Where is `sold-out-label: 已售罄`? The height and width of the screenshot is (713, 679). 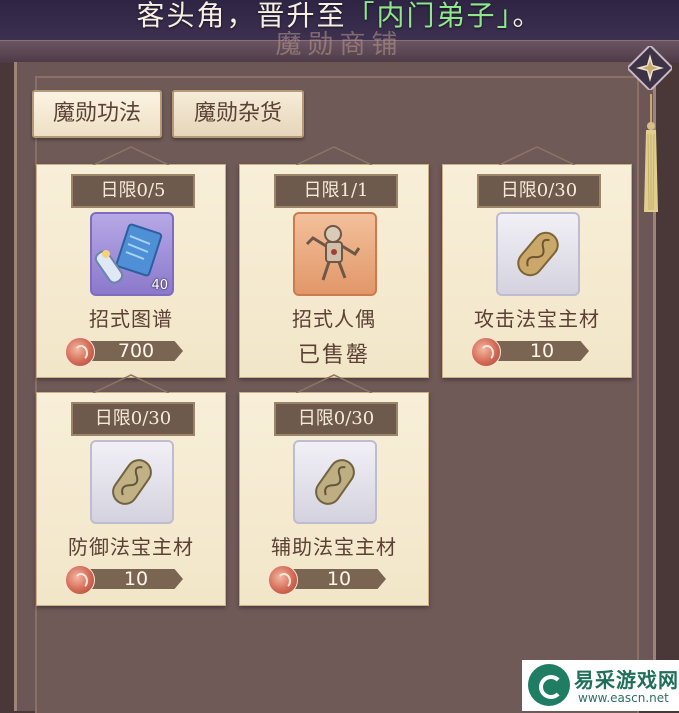
sold-out-label: 已售罄 is located at coordinates (333, 355).